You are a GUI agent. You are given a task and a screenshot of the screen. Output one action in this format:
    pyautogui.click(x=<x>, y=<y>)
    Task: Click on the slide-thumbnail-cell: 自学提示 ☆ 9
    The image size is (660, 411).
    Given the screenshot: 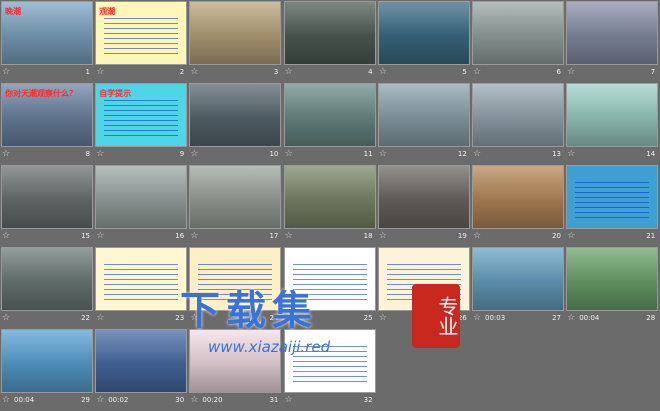 What is the action you would take?
    pyautogui.click(x=141, y=123)
    